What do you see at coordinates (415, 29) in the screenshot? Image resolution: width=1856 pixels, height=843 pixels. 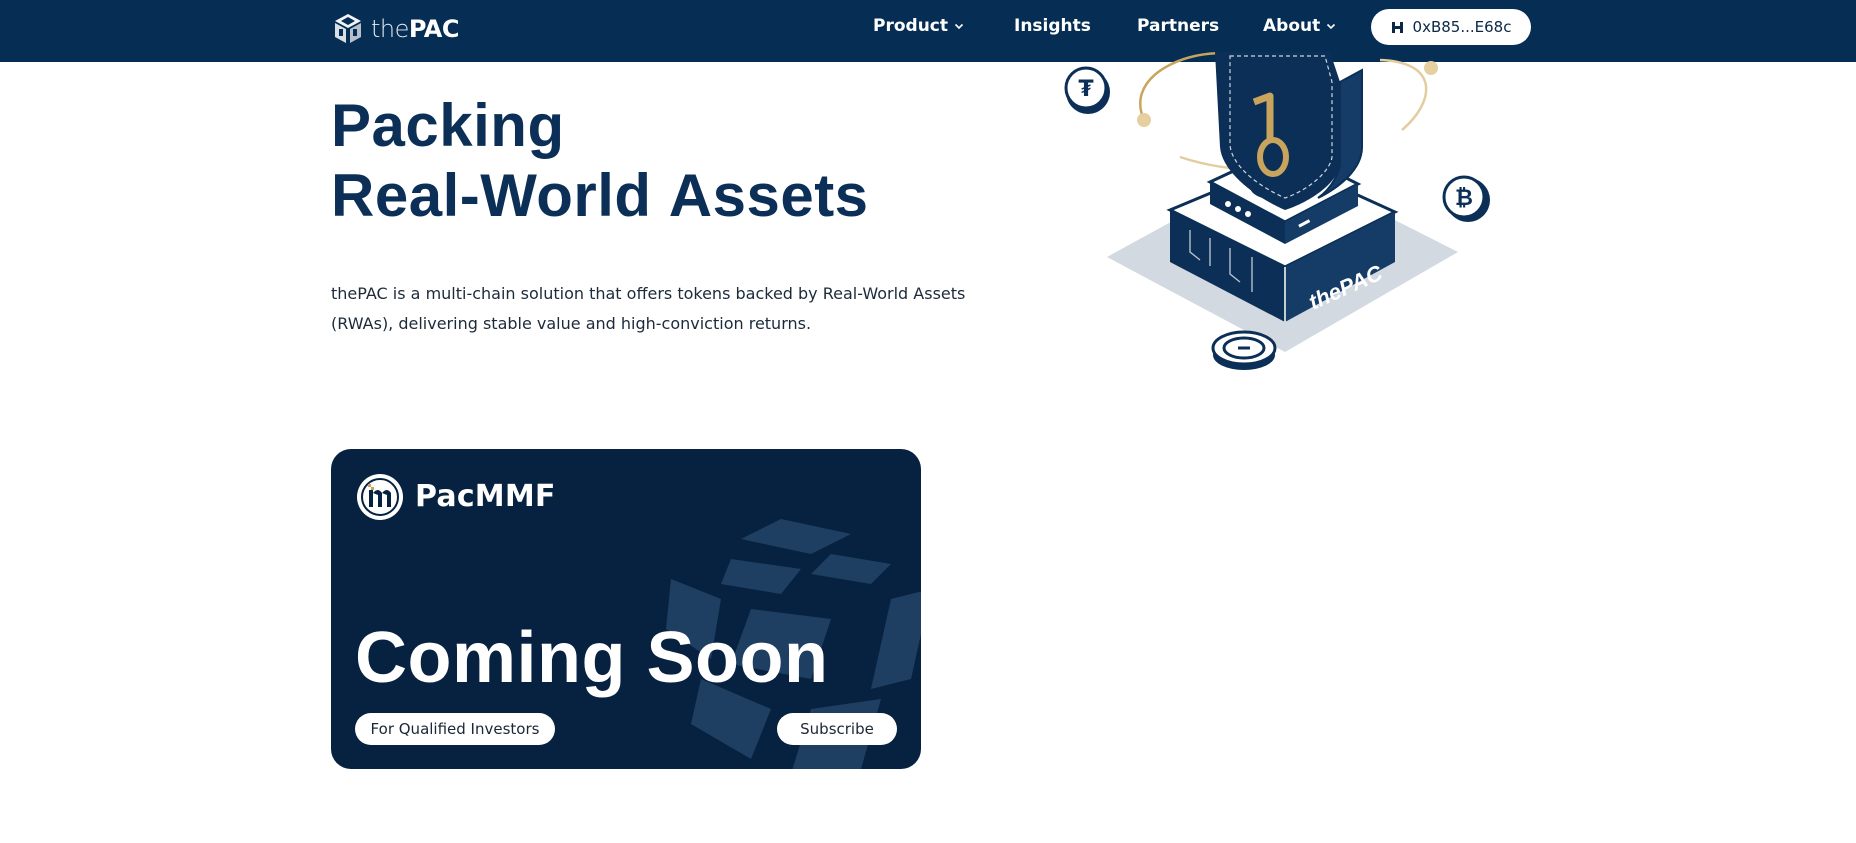 I see `brand-wordmark: thePAC` at bounding box center [415, 29].